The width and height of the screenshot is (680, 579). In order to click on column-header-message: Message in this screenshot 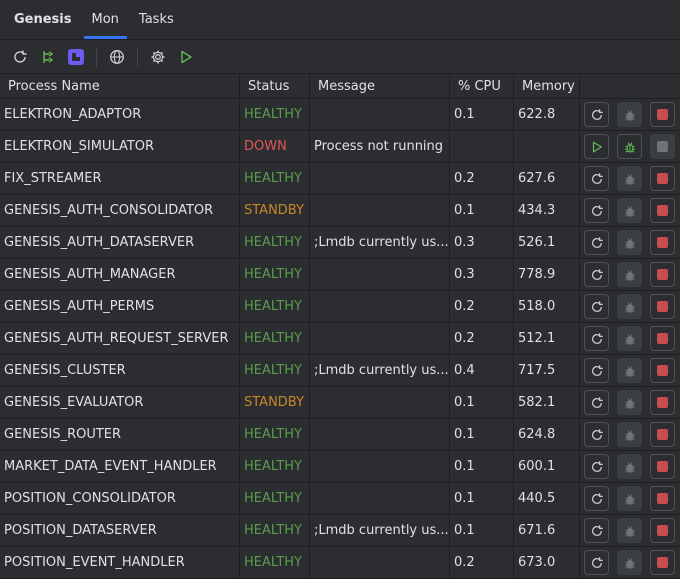, I will do `click(380, 86)`.